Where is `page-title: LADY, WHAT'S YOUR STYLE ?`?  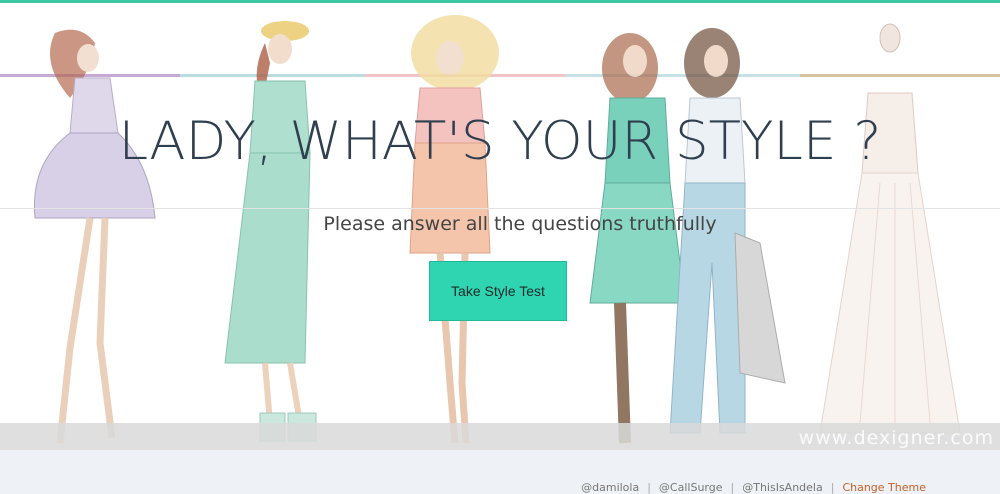
page-title: LADY, WHAT'S YOUR STYLE ? is located at coordinates (500, 141).